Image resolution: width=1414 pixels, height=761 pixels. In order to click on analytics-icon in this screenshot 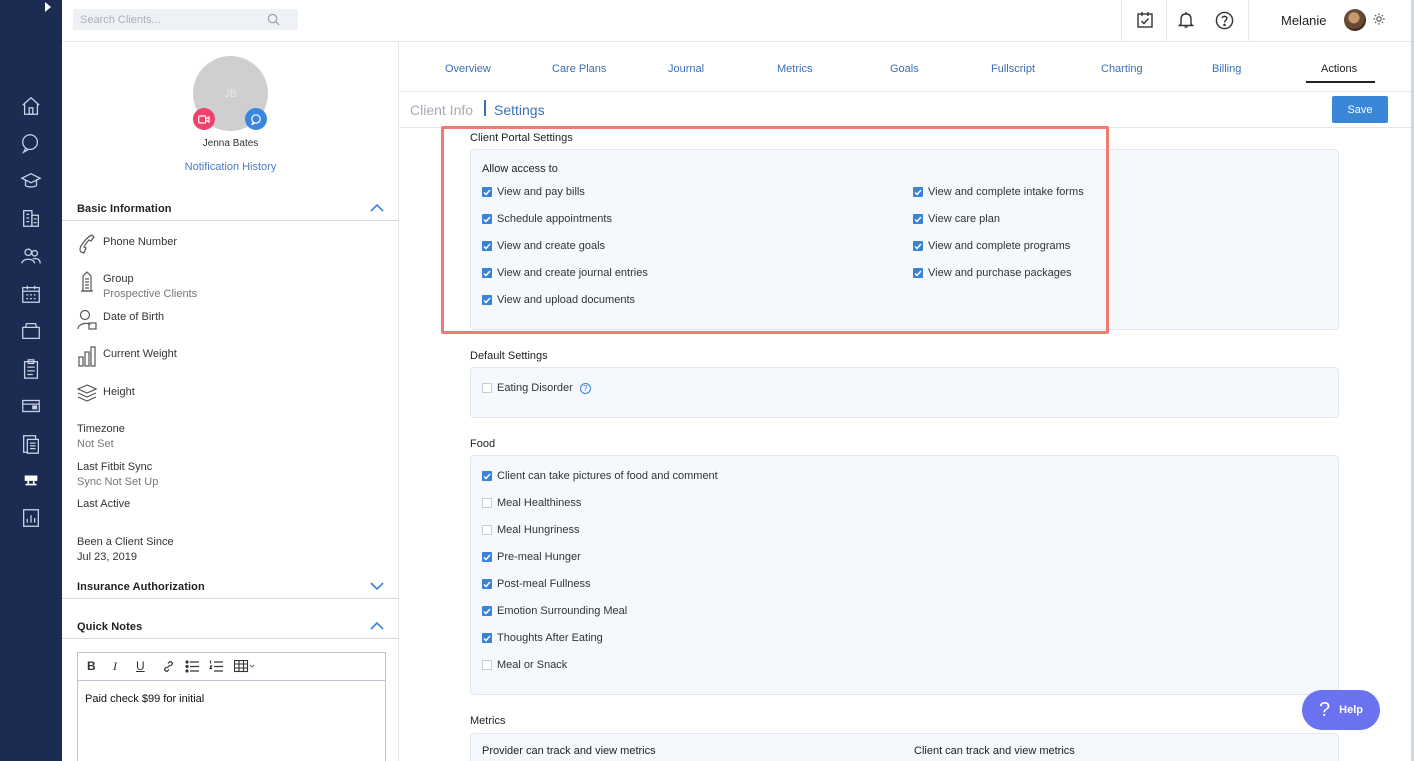, I will do `click(31, 518)`.